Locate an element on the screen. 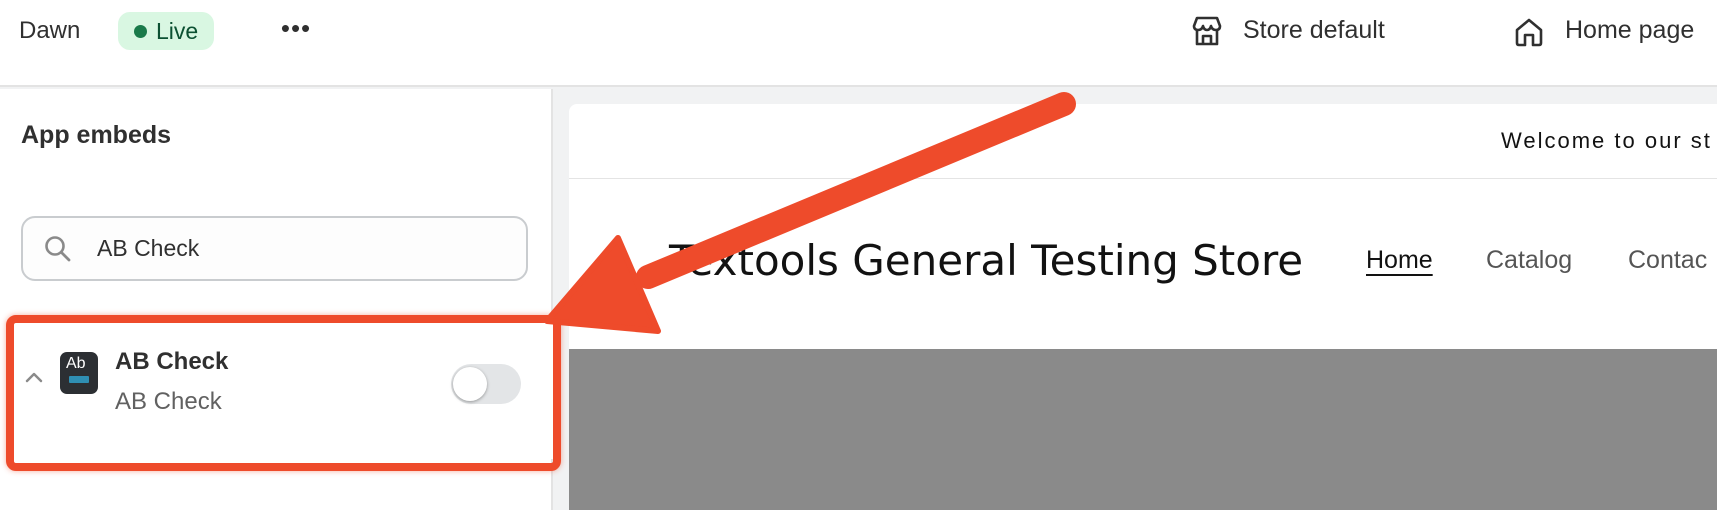 This screenshot has height=510, width=1717. live-dot-icon is located at coordinates (140, 31).